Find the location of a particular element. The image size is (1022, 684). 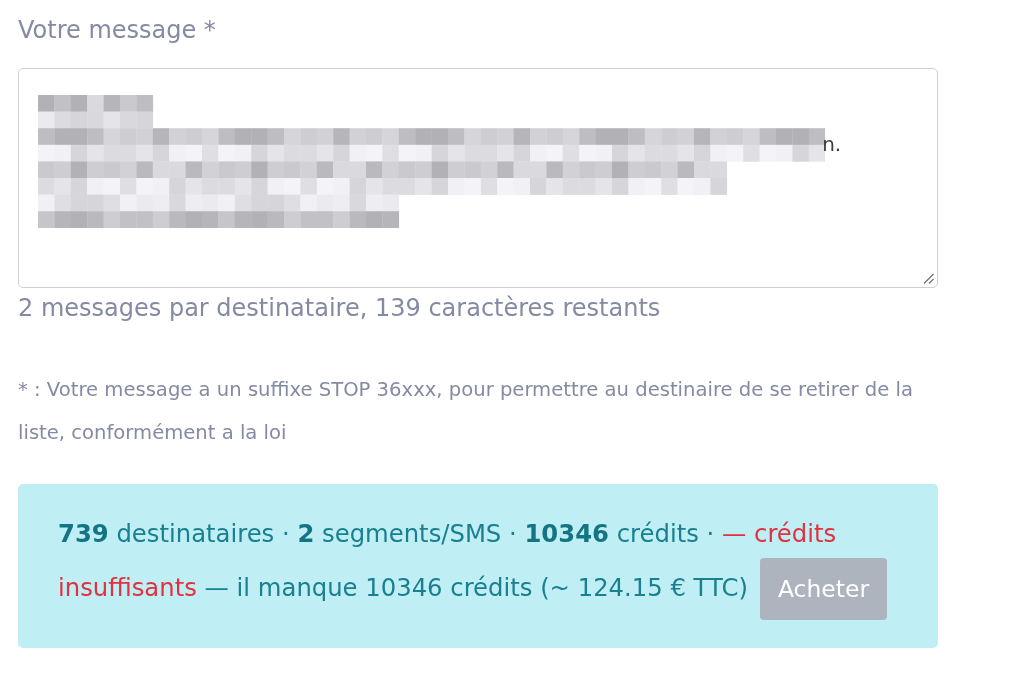

character-counter: 2 messages par destinataire, 139 caractères restants is located at coordinates (340, 308).